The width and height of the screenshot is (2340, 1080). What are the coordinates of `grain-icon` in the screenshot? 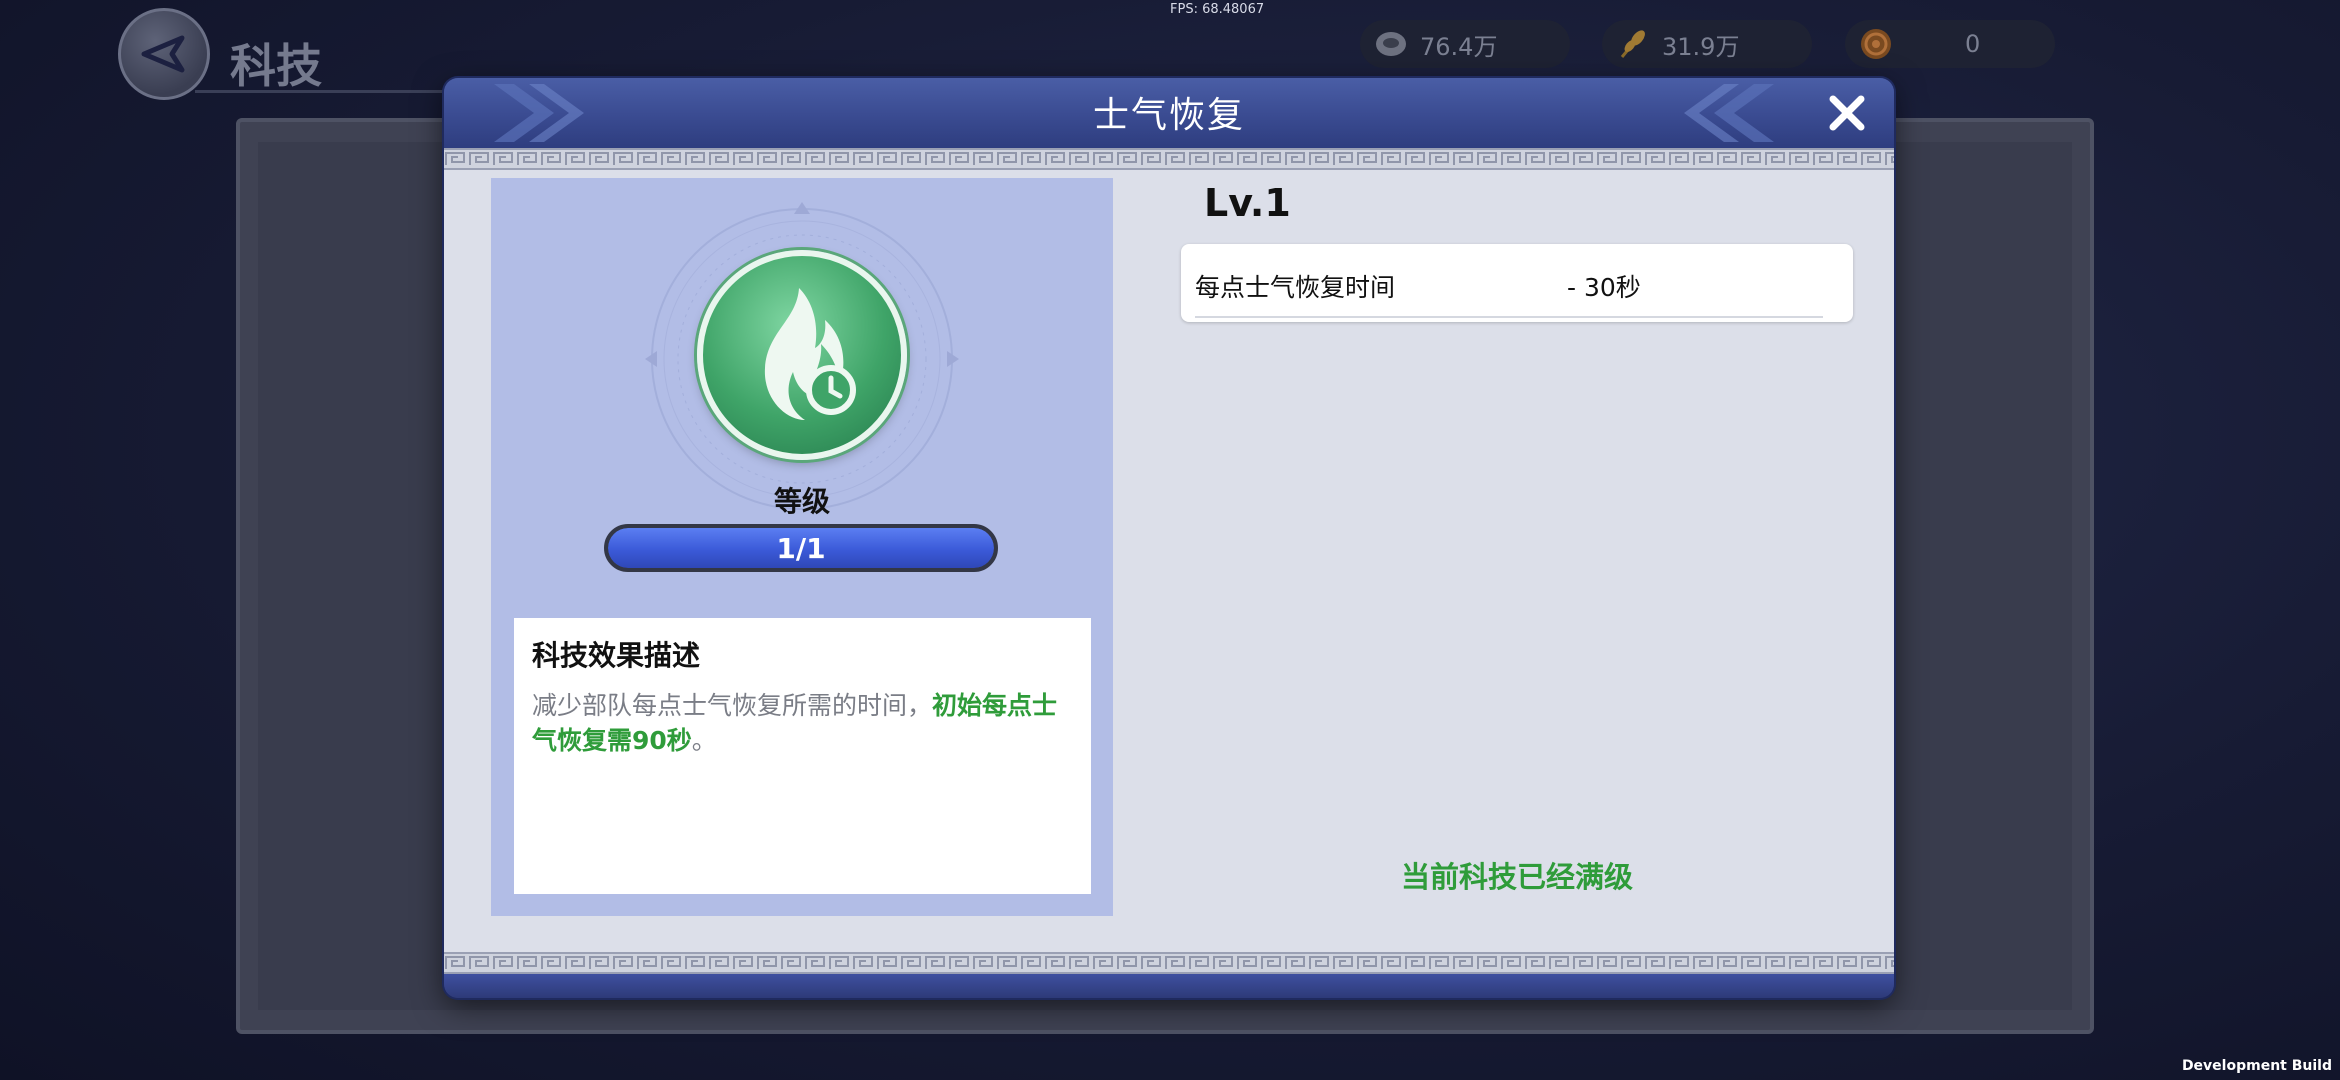 It's located at (1633, 44).